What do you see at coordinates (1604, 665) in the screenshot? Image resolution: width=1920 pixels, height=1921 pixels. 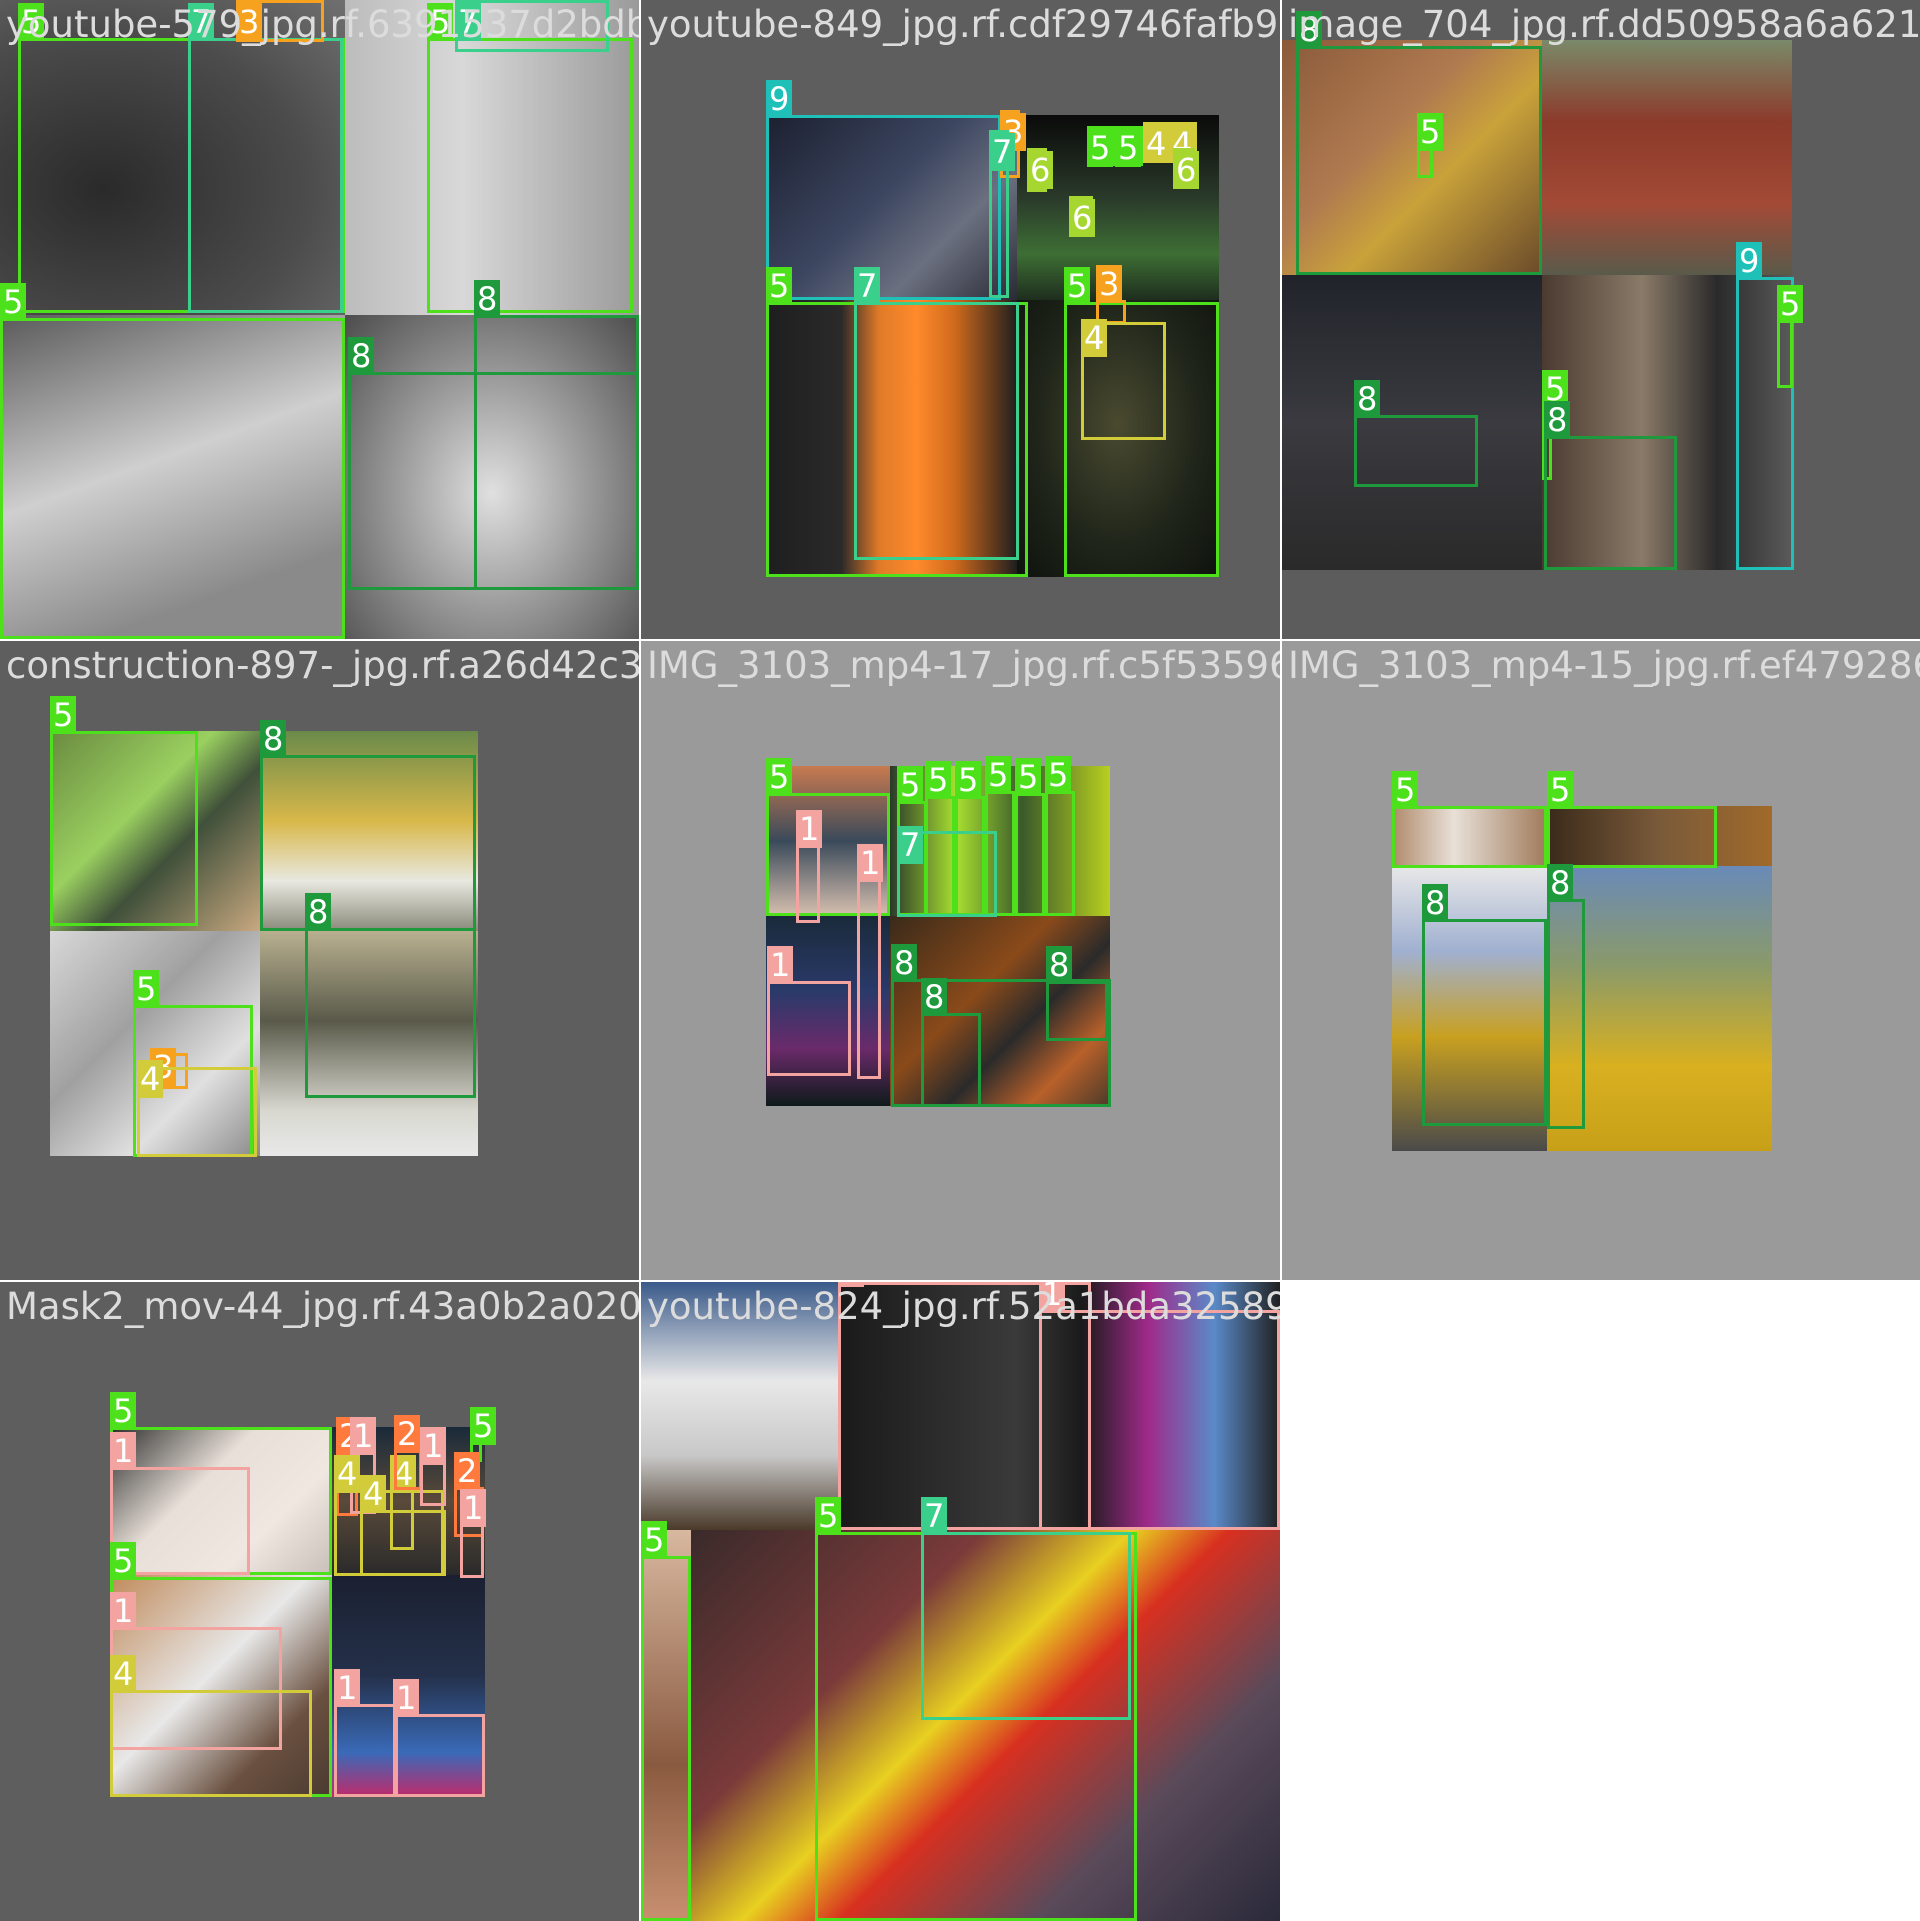 I see `image-filename: IMG_3103_mp4-15_jpg.rf.ef47928677` at bounding box center [1604, 665].